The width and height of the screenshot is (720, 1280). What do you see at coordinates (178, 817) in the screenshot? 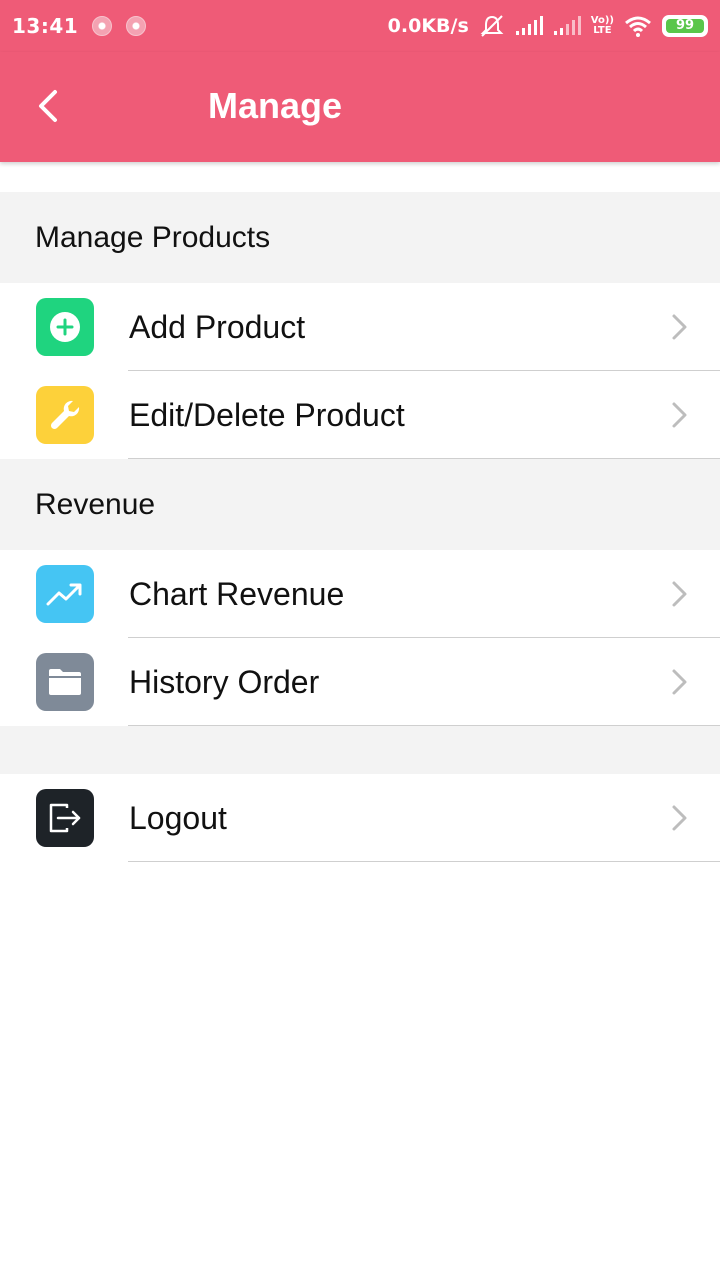
I see `list-item-label: Logout` at bounding box center [178, 817].